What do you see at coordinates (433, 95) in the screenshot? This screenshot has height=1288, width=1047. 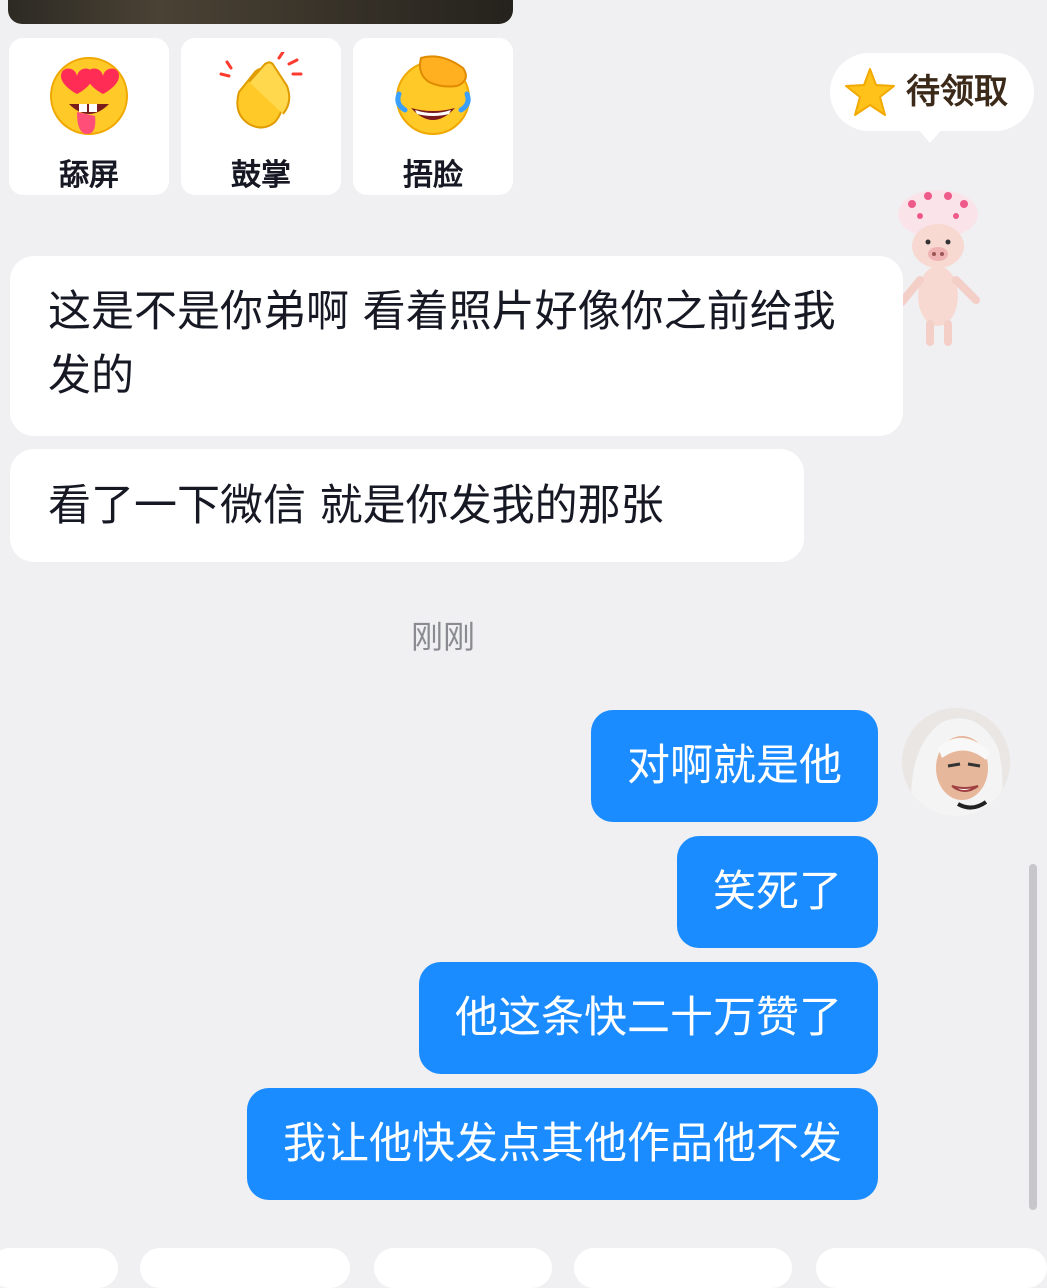 I see `facepalm-laughing-emoji-icon` at bounding box center [433, 95].